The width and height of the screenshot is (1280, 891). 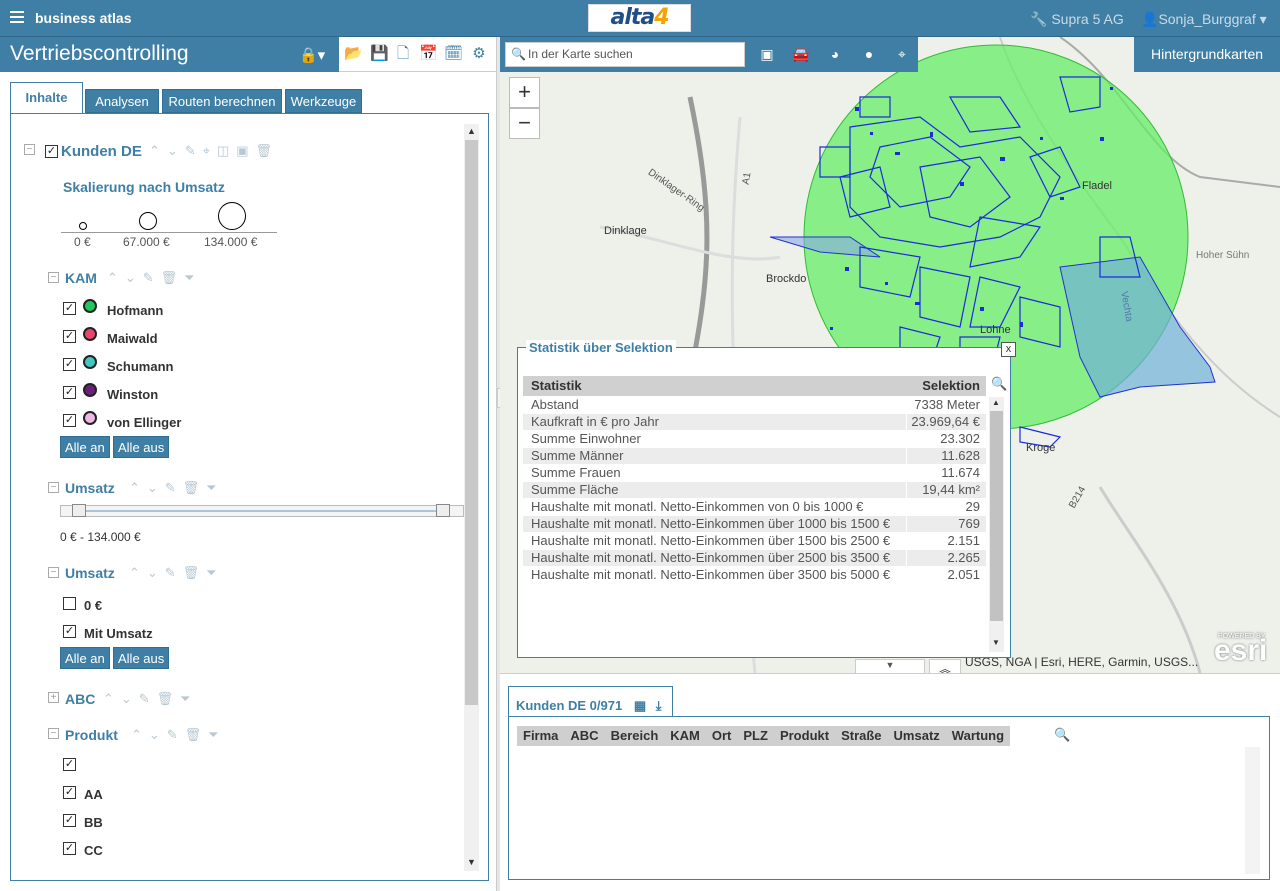 I want to click on calendar-check-icon: 🗓, so click(x=453, y=54).